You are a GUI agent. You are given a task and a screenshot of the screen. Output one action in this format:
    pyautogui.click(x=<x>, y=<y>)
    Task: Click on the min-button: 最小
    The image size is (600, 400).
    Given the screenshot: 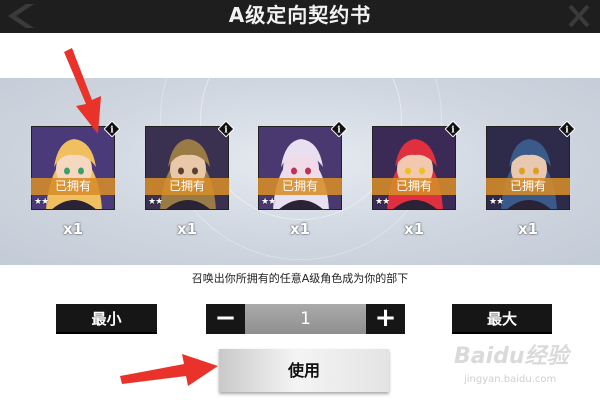 What is the action you would take?
    pyautogui.click(x=106, y=319)
    